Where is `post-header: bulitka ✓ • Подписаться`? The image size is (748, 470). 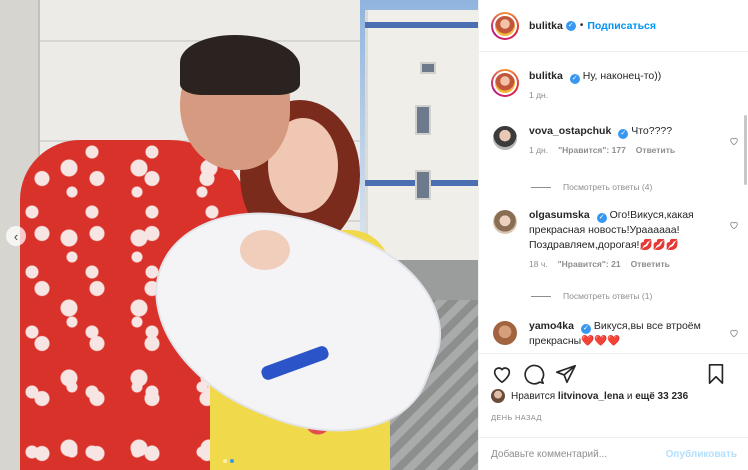 post-header: bulitka ✓ • Подписаться is located at coordinates (613, 26).